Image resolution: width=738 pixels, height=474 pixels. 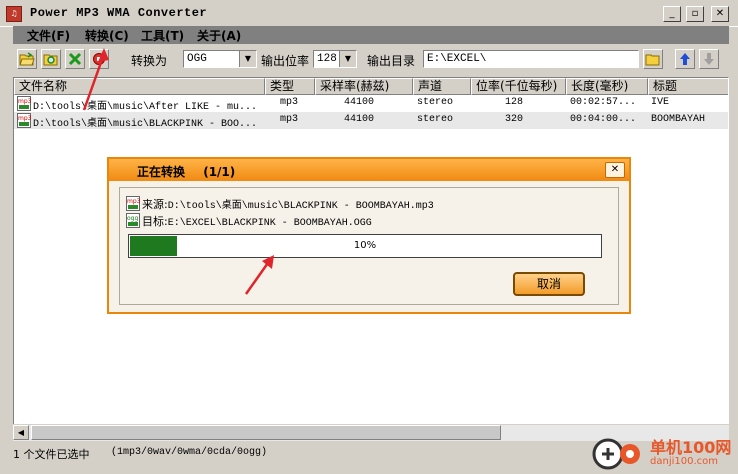 What do you see at coordinates (442, 86) in the screenshot?
I see `column-channels: 声道` at bounding box center [442, 86].